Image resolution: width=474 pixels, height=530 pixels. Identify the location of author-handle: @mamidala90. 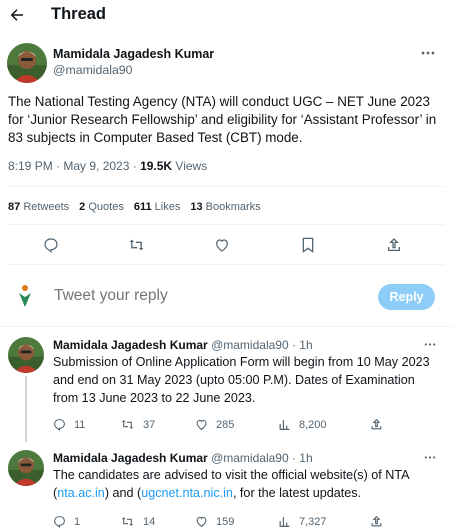
(92, 70).